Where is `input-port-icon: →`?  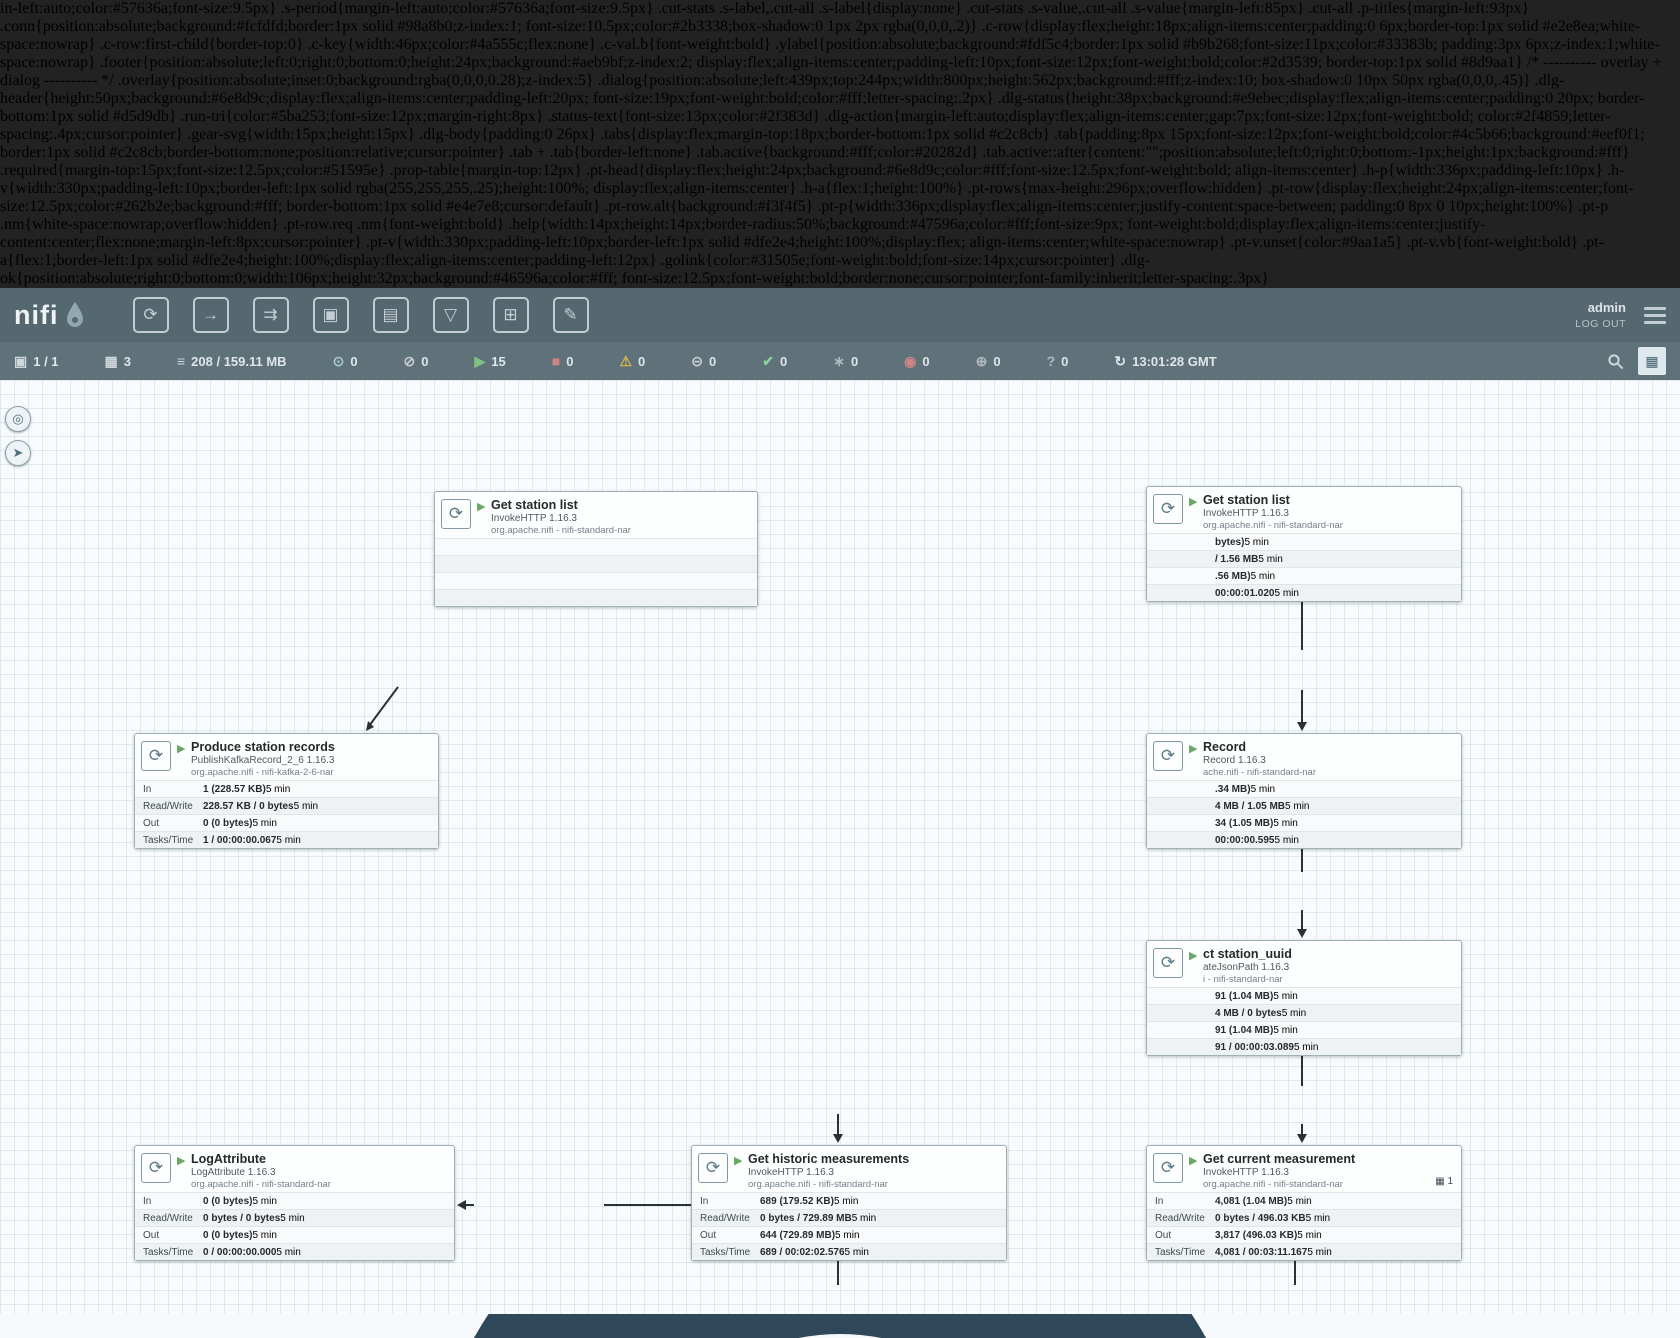
input-port-icon: → is located at coordinates (210, 315).